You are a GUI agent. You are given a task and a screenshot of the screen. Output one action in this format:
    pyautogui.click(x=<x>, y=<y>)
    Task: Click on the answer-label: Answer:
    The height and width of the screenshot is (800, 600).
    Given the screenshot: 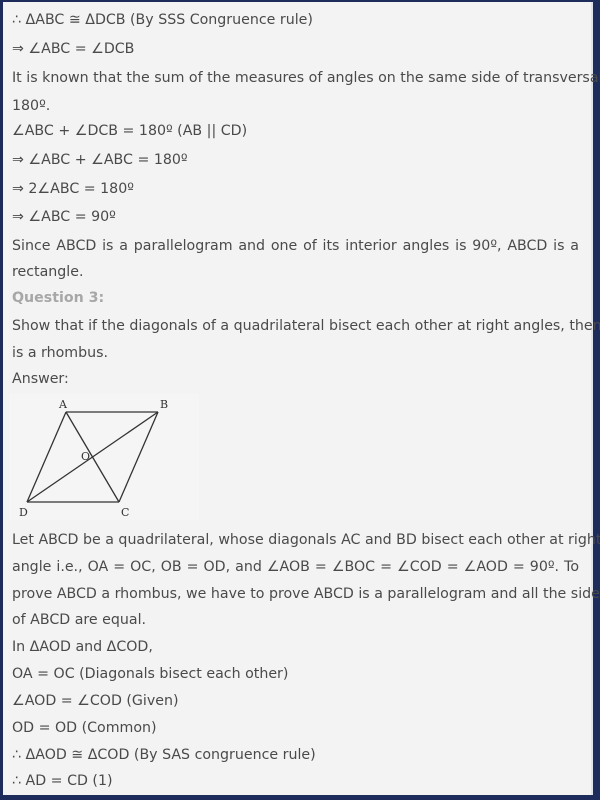 What is the action you would take?
    pyautogui.click(x=40, y=379)
    